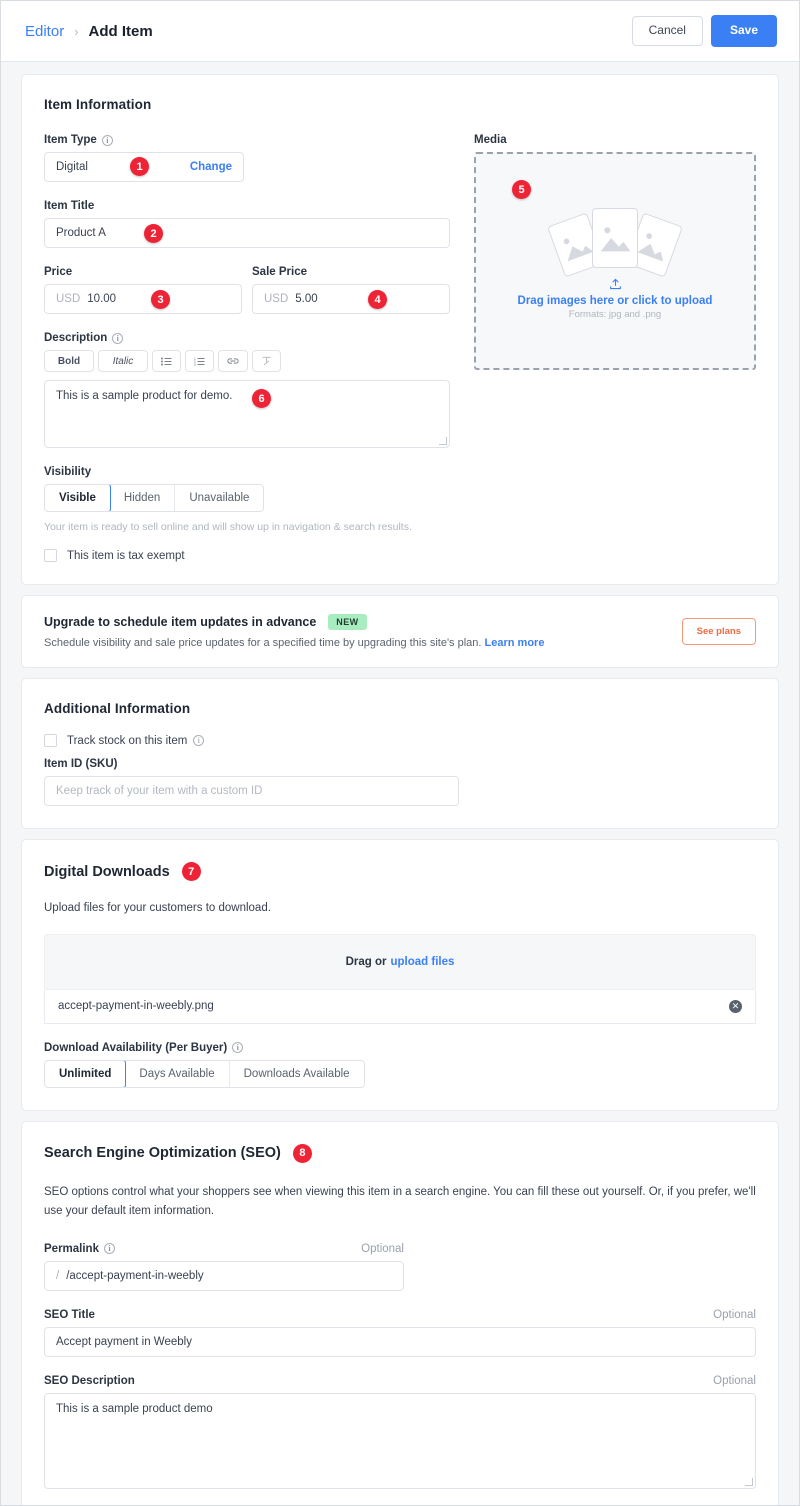 The height and width of the screenshot is (1506, 800). What do you see at coordinates (247, 414) in the screenshot?
I see `description-textarea: This is a sample product for demo.` at bounding box center [247, 414].